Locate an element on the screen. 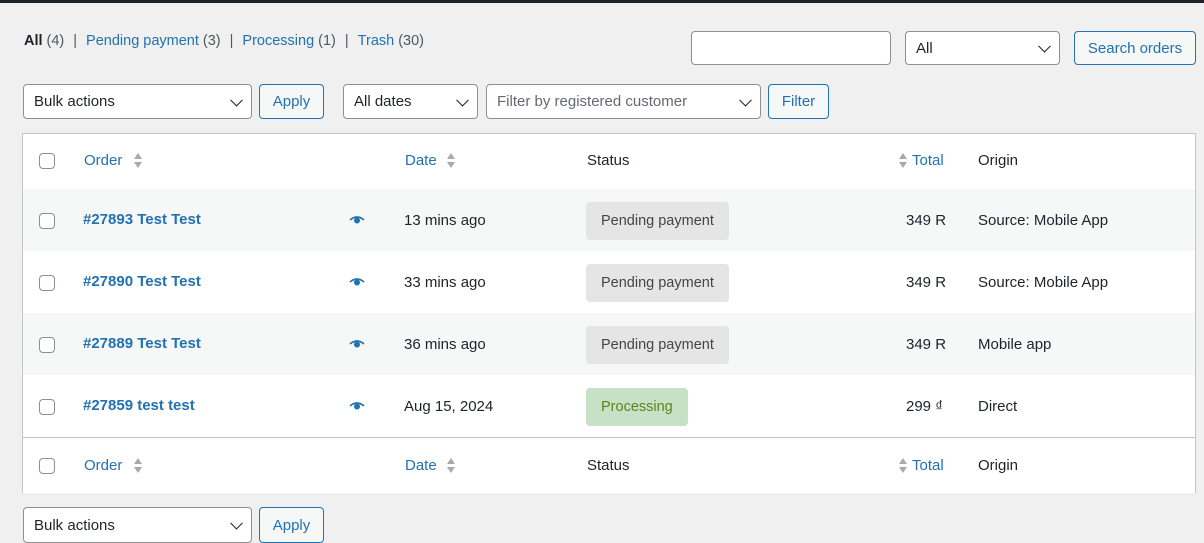  apply-button: Apply is located at coordinates (291, 101).